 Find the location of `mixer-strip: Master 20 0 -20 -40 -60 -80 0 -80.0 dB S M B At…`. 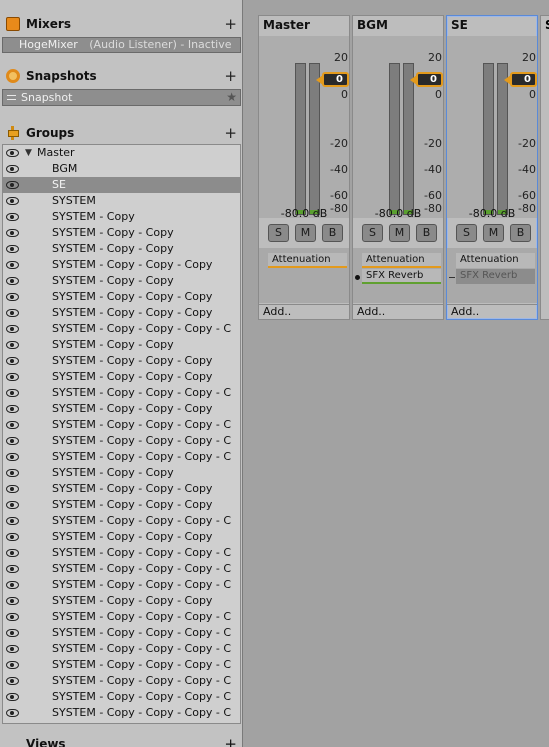

mixer-strip: Master 20 0 -20 -40 -60 -80 0 -80.0 dB S M B At… is located at coordinates (304, 167).